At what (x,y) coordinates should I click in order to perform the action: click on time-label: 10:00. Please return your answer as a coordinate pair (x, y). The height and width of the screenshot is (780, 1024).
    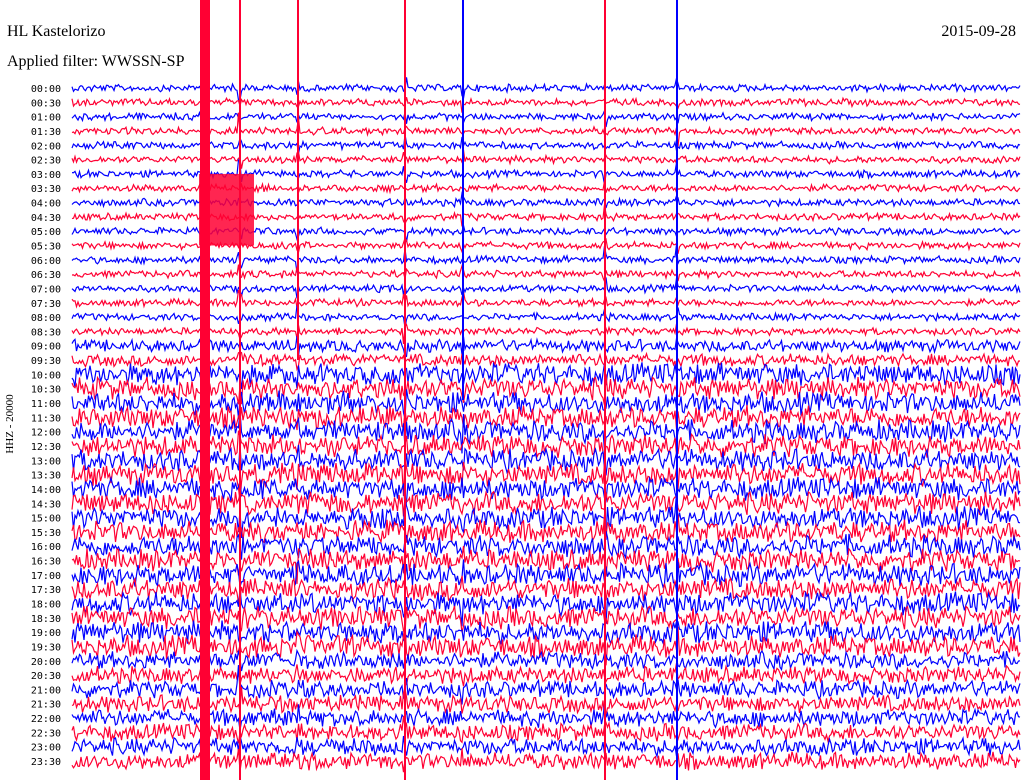
    Looking at the image, I should click on (46, 375).